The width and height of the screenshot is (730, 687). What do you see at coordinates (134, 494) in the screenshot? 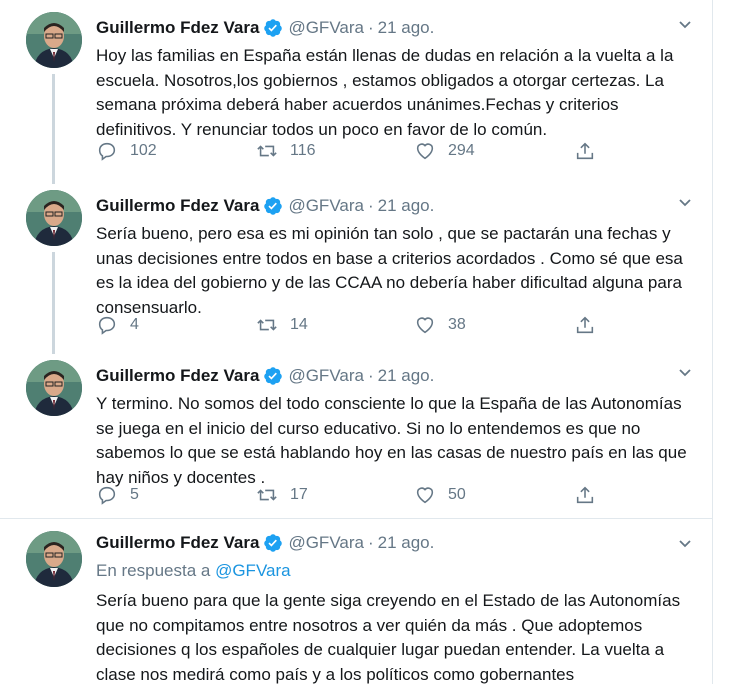
I see `reply-count: 5` at bounding box center [134, 494].